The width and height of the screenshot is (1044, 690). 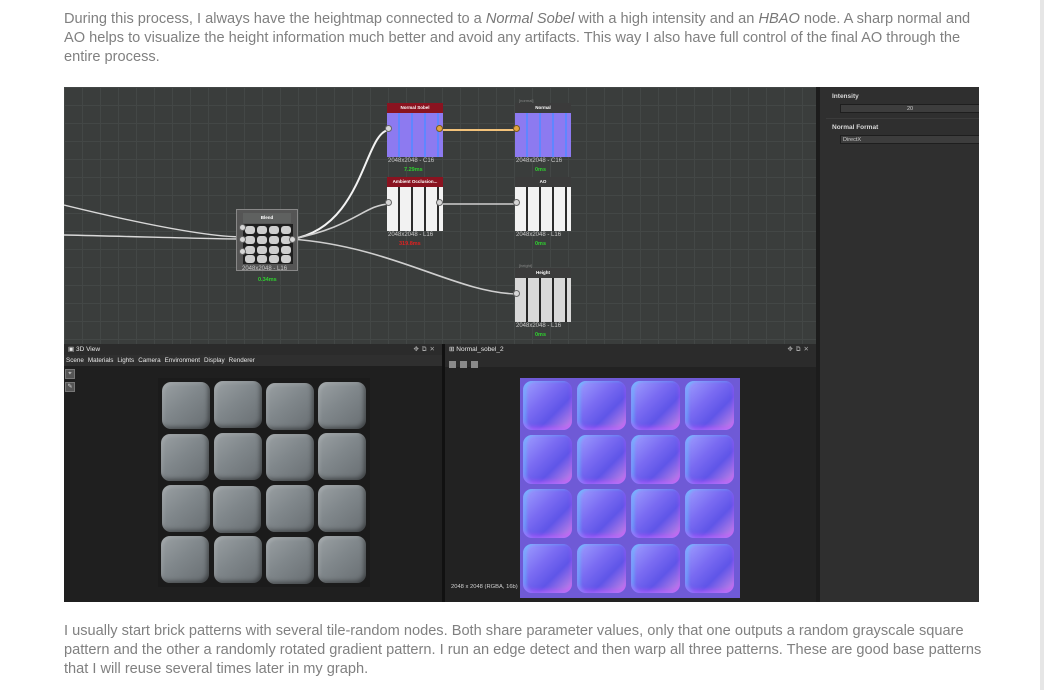 What do you see at coordinates (125, 360) in the screenshot?
I see `menu-lights: Lights` at bounding box center [125, 360].